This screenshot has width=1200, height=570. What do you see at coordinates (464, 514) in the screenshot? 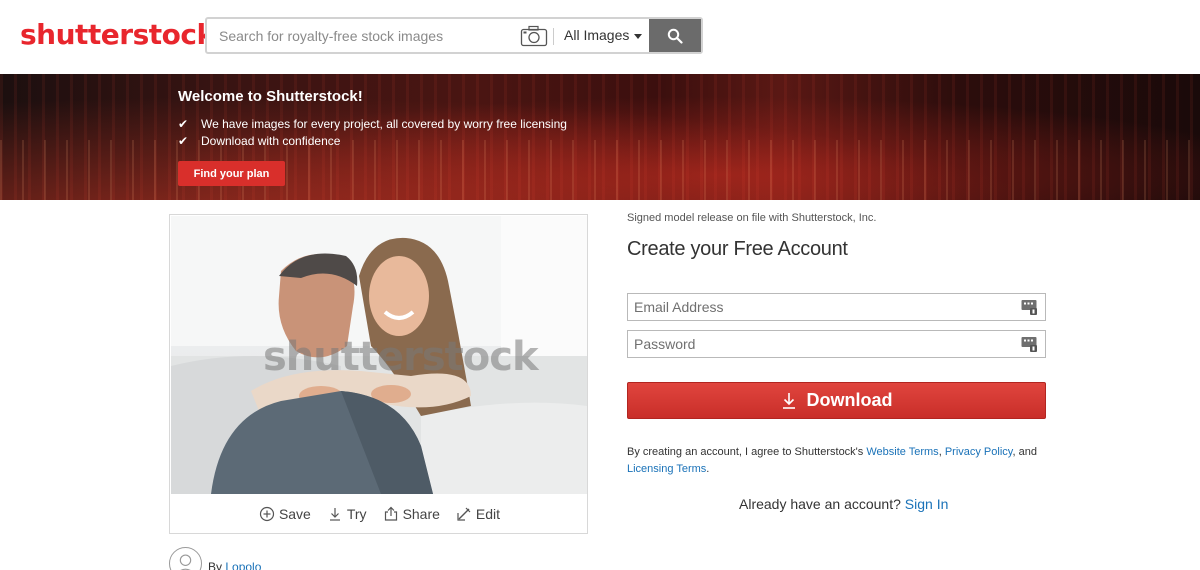
I see `edit-icon` at bounding box center [464, 514].